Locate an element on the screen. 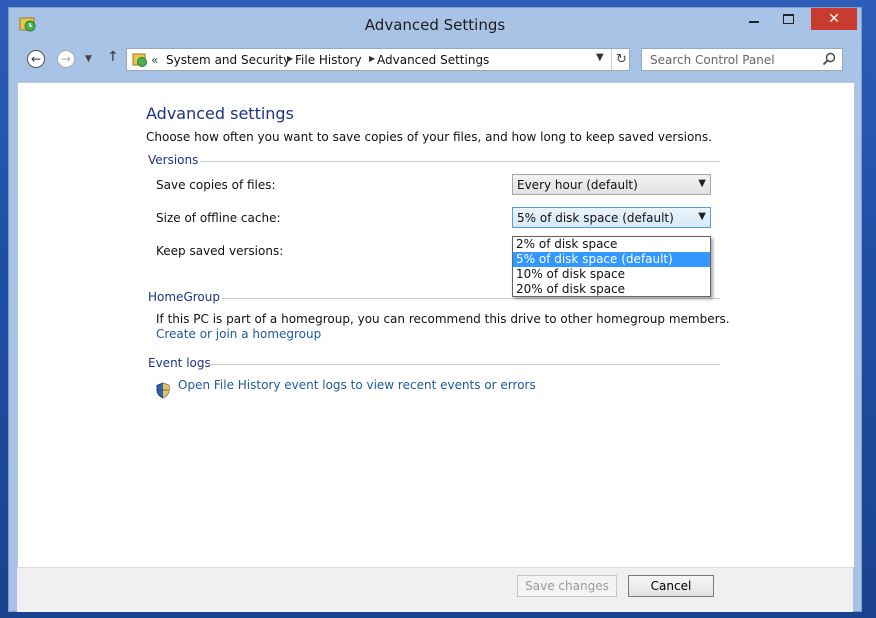  close-button: ✕ is located at coordinates (834, 19).